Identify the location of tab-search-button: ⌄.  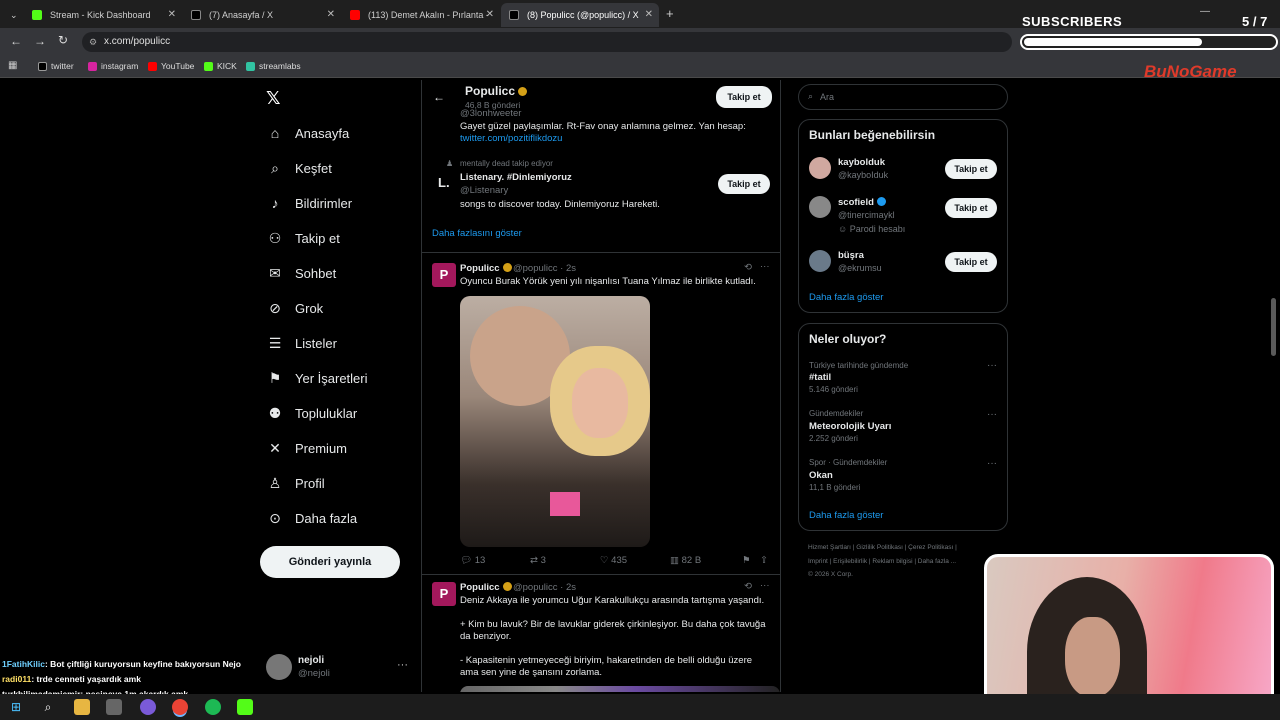
(13, 15).